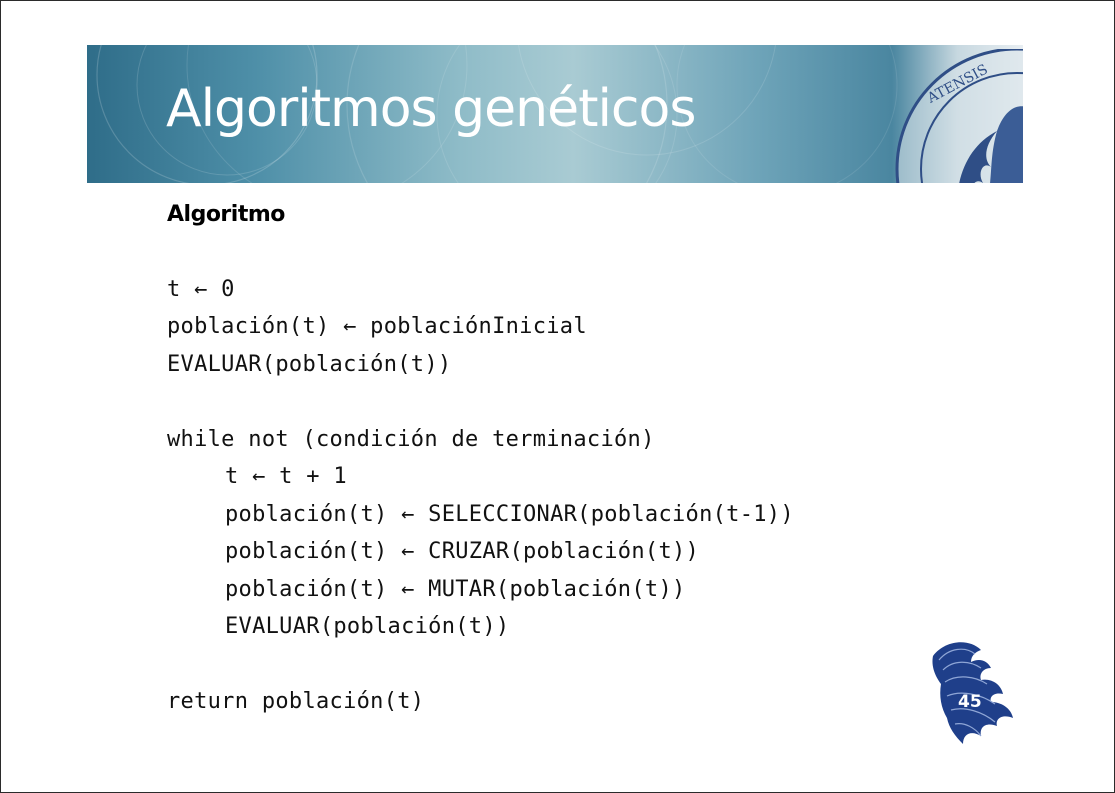  Describe the element at coordinates (377, 326) in the screenshot. I see `code-line-2: población(t) ← poblaciónInicial` at that location.